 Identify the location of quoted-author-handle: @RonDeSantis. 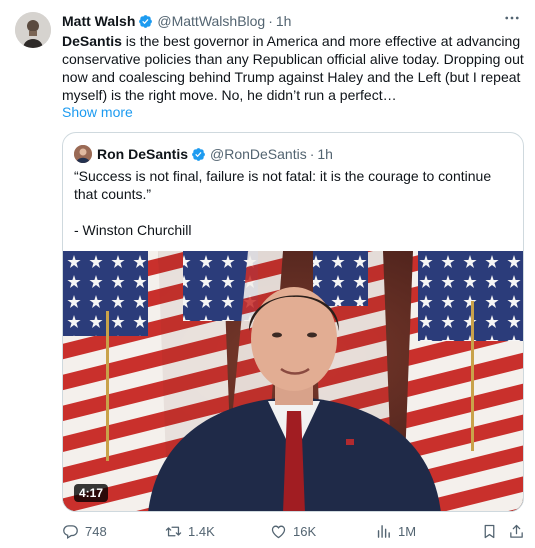
(258, 154).